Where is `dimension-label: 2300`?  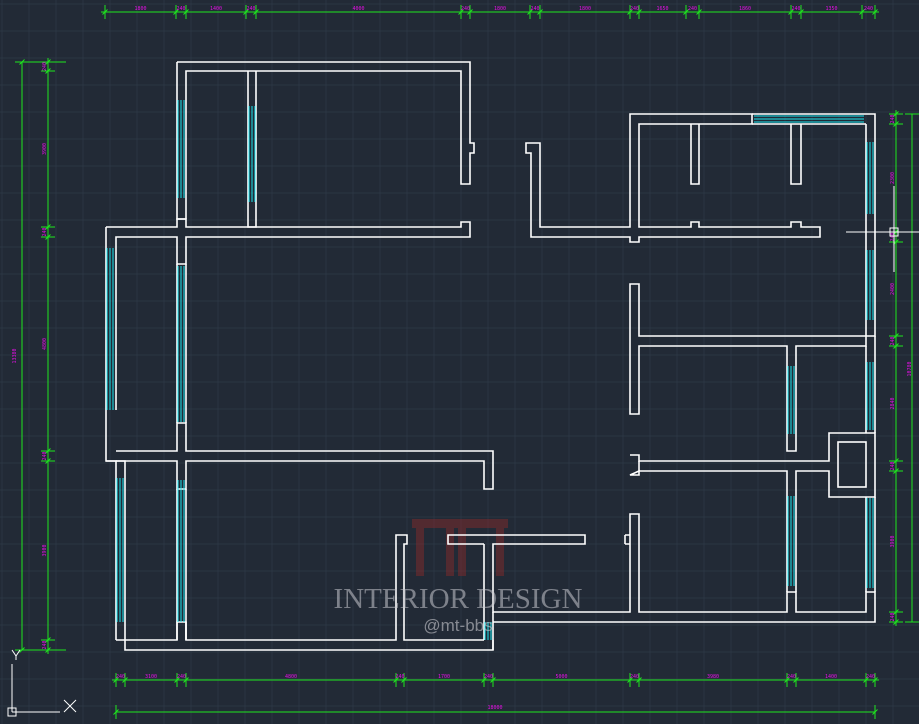 dimension-label: 2300 is located at coordinates (893, 178).